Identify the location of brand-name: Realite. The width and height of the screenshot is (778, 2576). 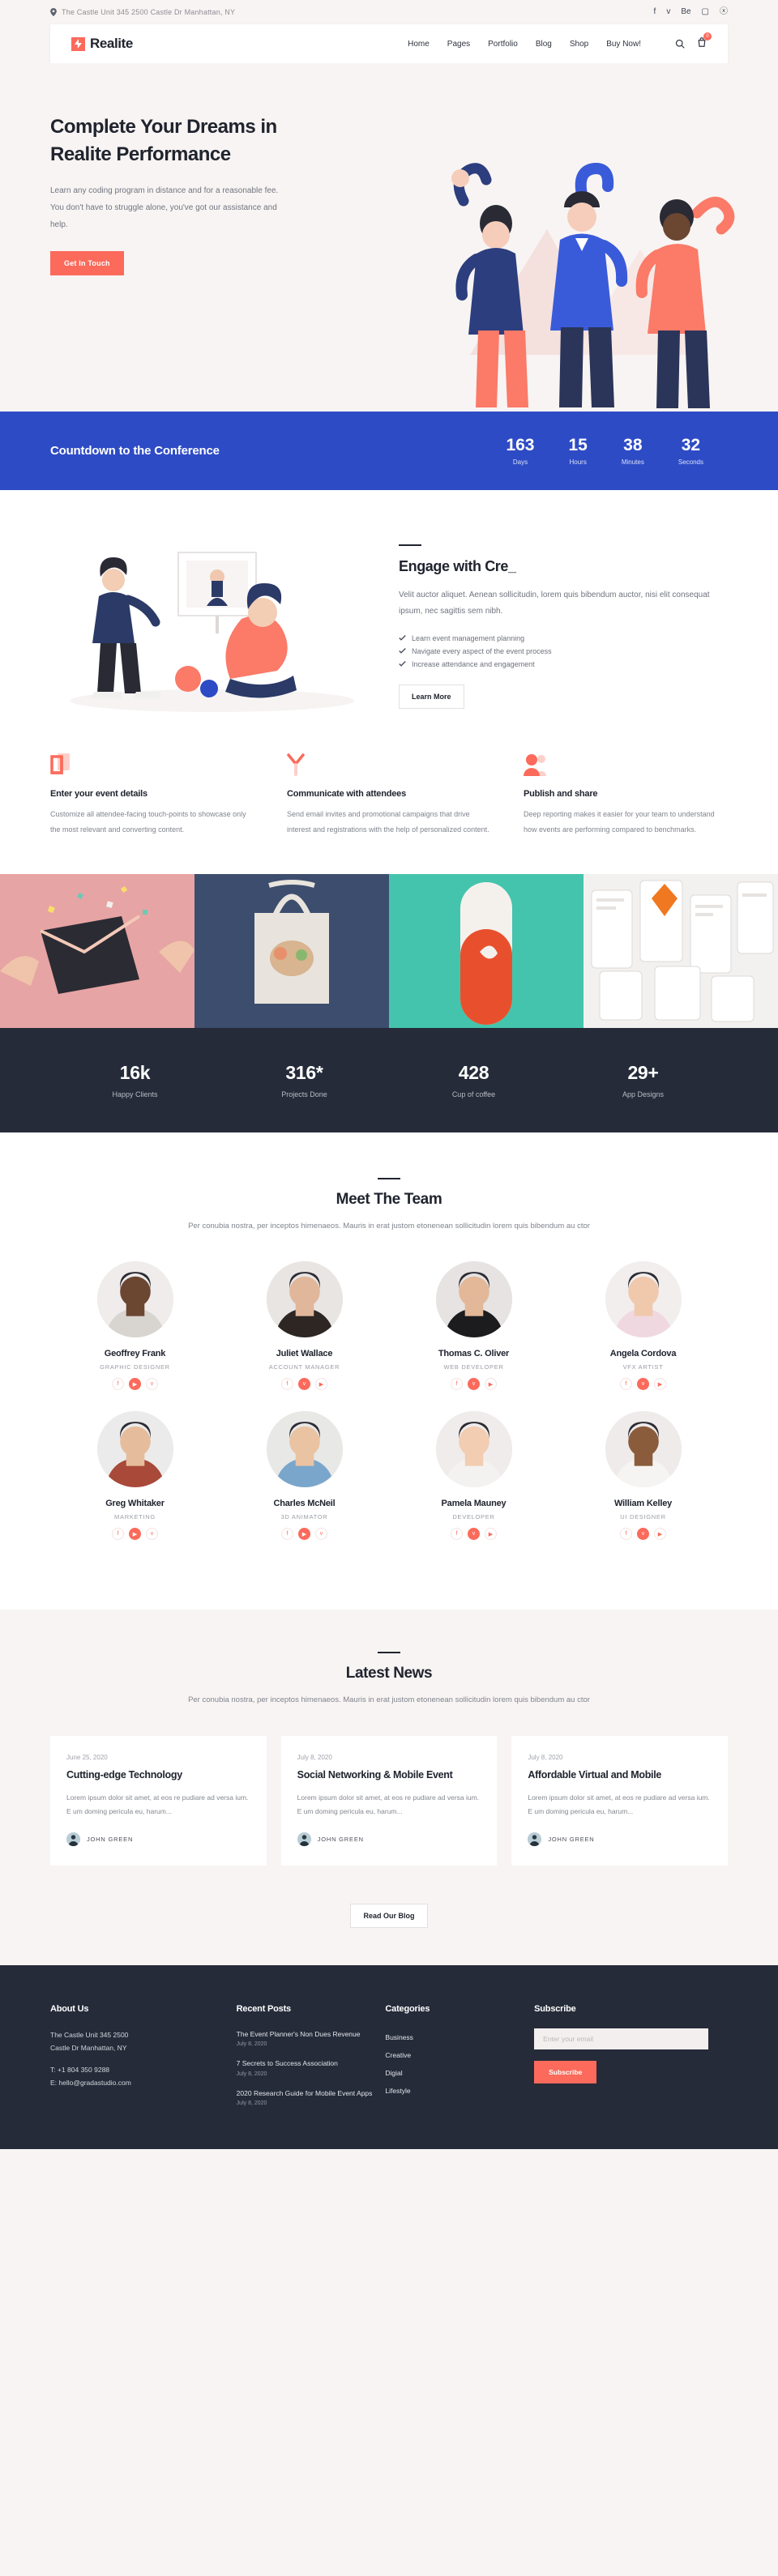
(111, 43).